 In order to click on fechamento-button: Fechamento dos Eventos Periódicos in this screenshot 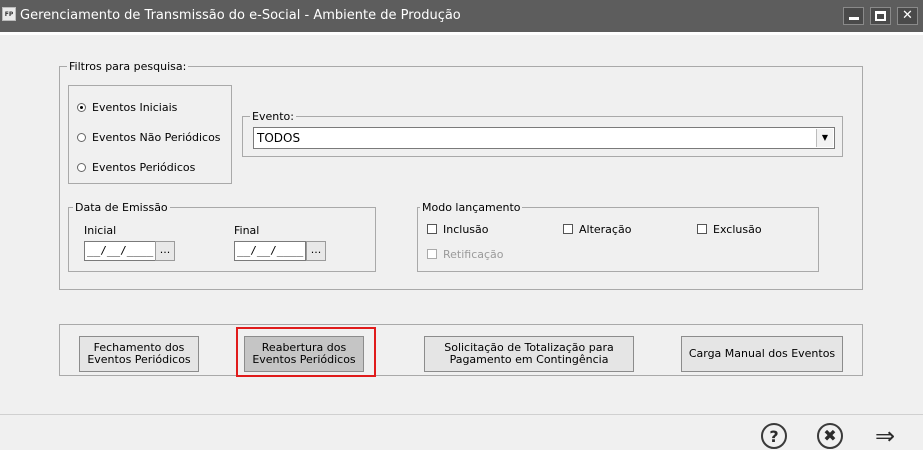, I will do `click(139, 354)`.